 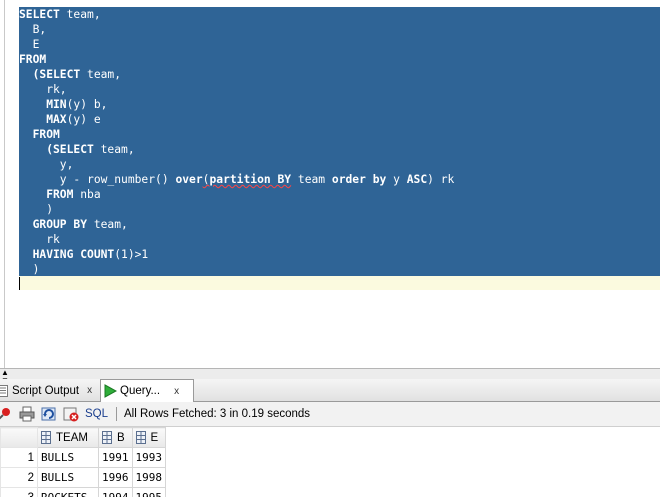 What do you see at coordinates (417, 179) in the screenshot?
I see `sql-keyword: ASC` at bounding box center [417, 179].